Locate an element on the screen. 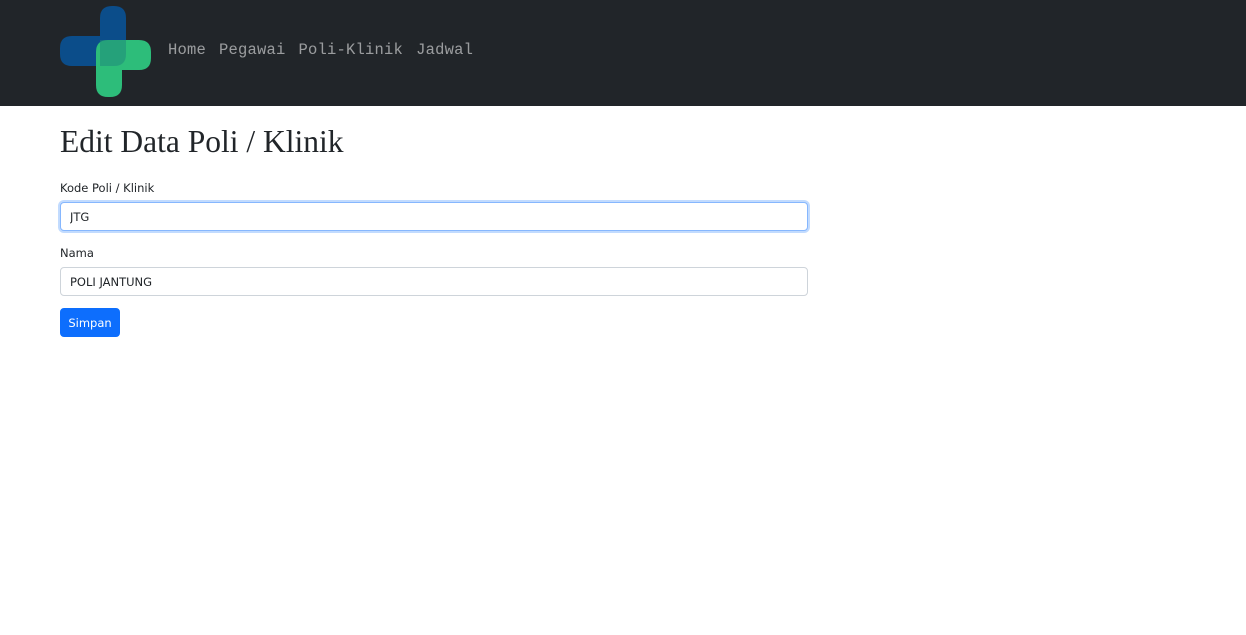 The image size is (1246, 635). medical-cross-logo-icon is located at coordinates (105, 51).